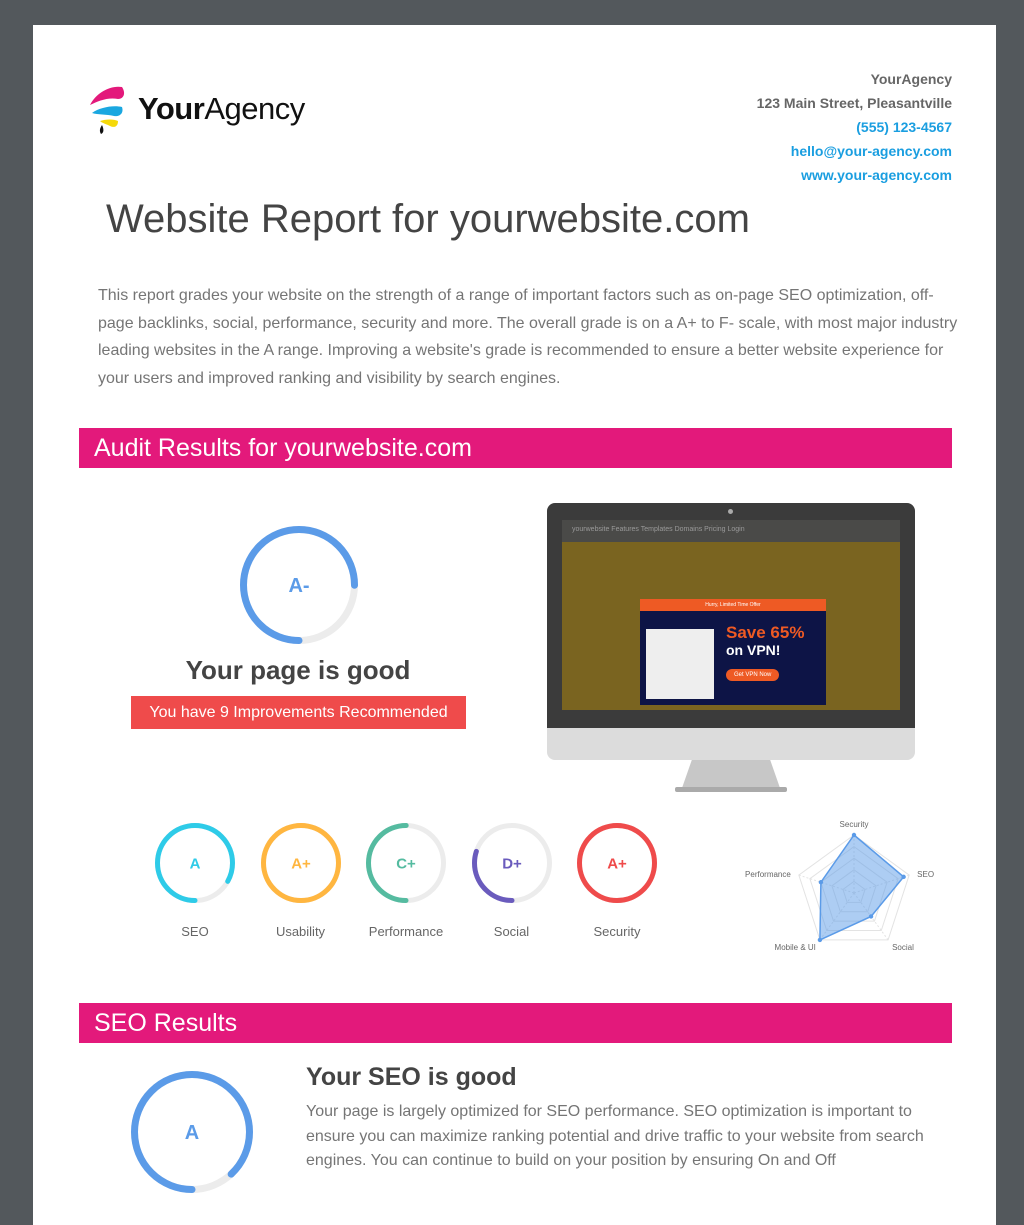 The image size is (1024, 1225). I want to click on radar-label: Social, so click(903, 947).